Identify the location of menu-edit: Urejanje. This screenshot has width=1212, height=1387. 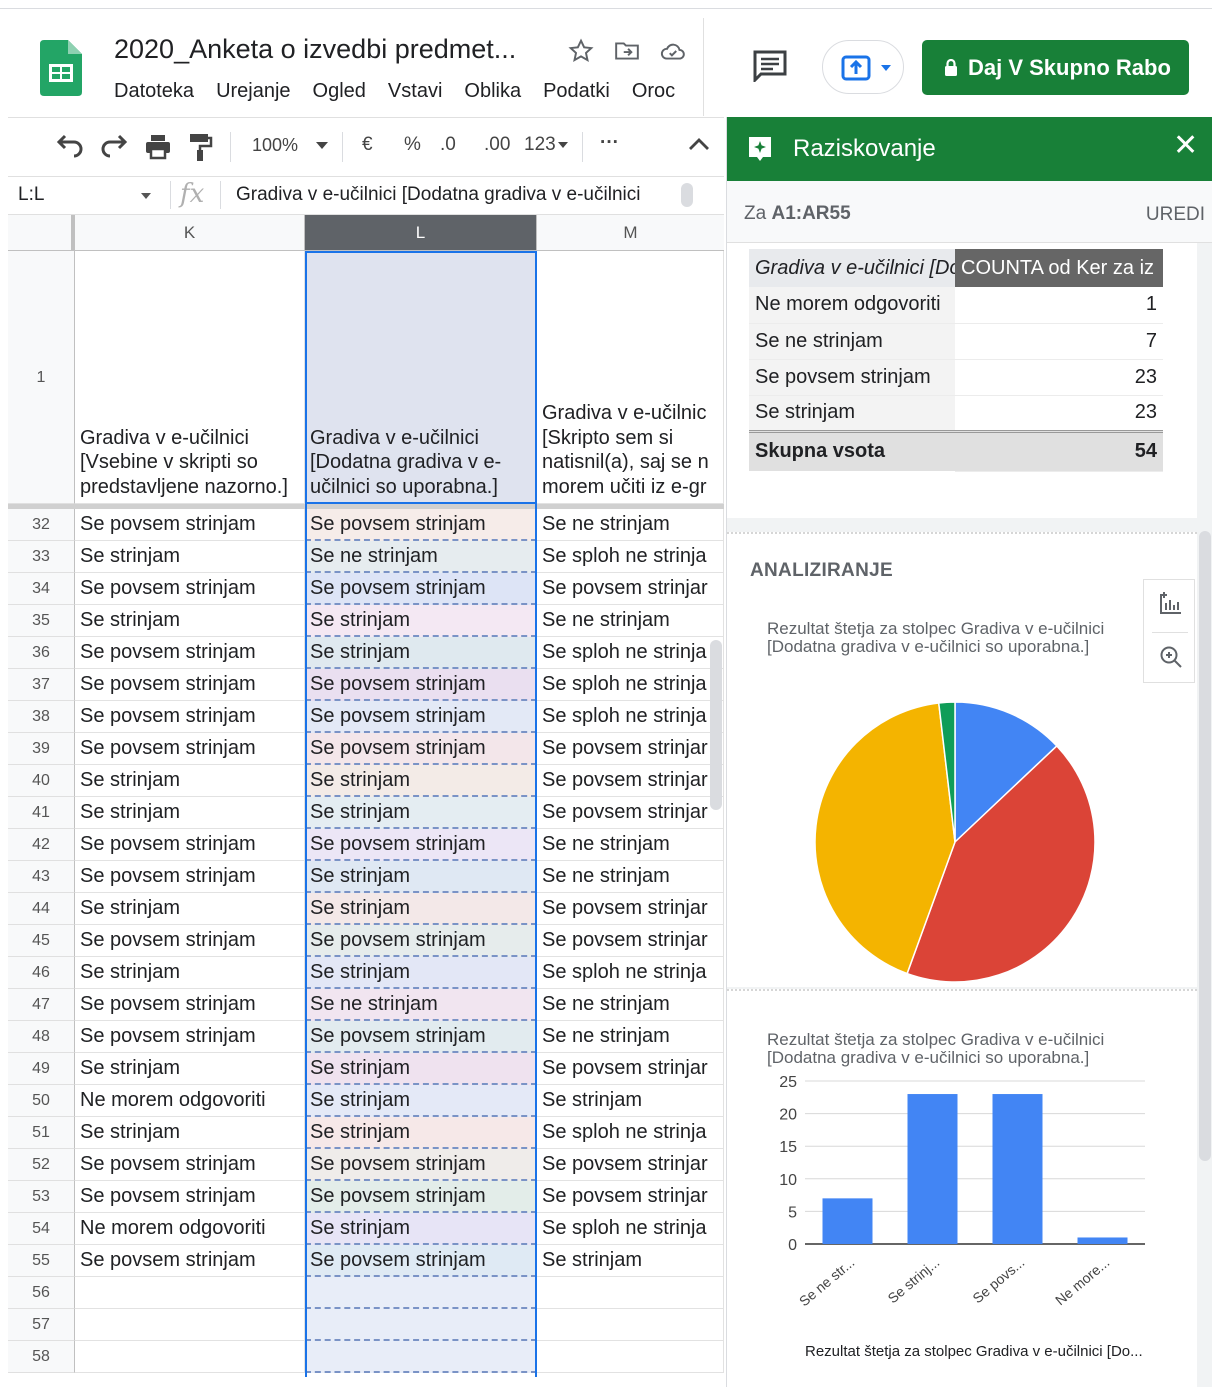
(253, 91).